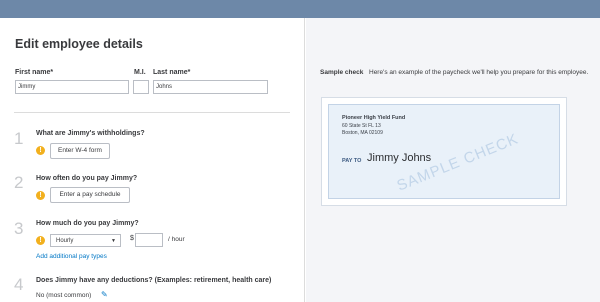 This screenshot has width=600, height=302. Describe the element at coordinates (85, 240) in the screenshot. I see `pay-type-select: Hourly ▼` at that location.